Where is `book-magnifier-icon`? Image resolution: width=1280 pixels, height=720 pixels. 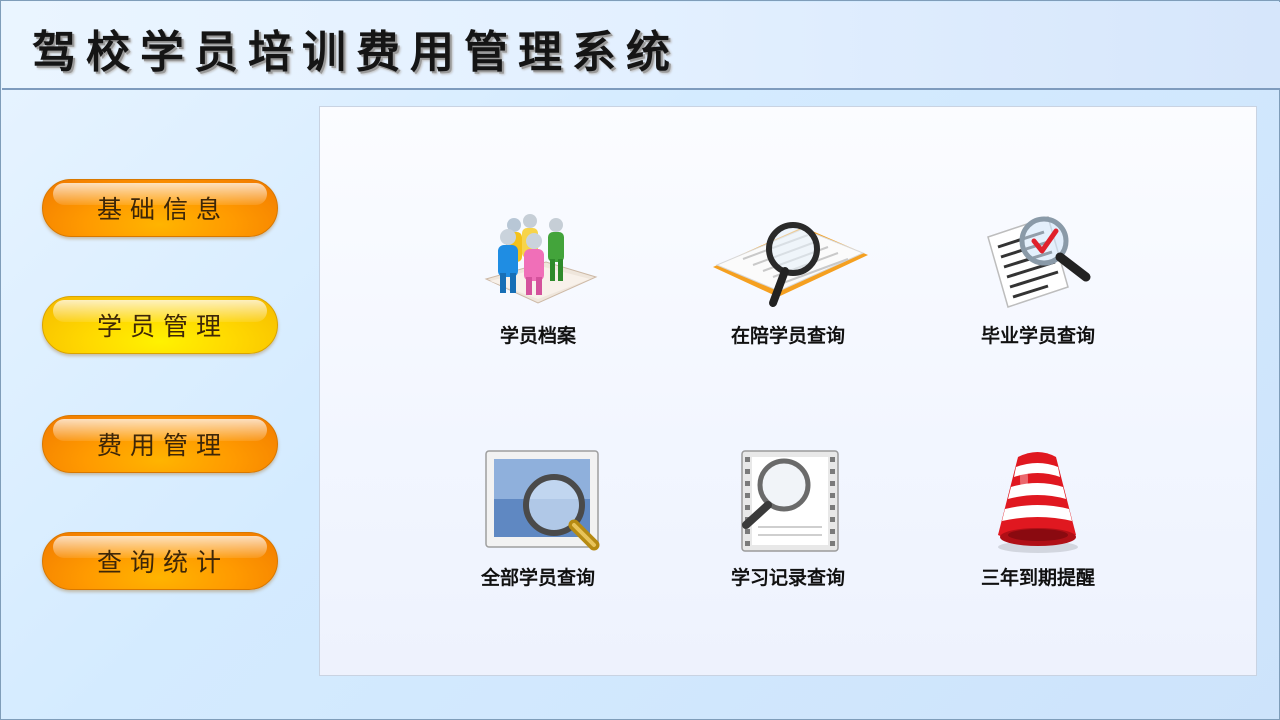
book-magnifier-icon is located at coordinates (790, 264).